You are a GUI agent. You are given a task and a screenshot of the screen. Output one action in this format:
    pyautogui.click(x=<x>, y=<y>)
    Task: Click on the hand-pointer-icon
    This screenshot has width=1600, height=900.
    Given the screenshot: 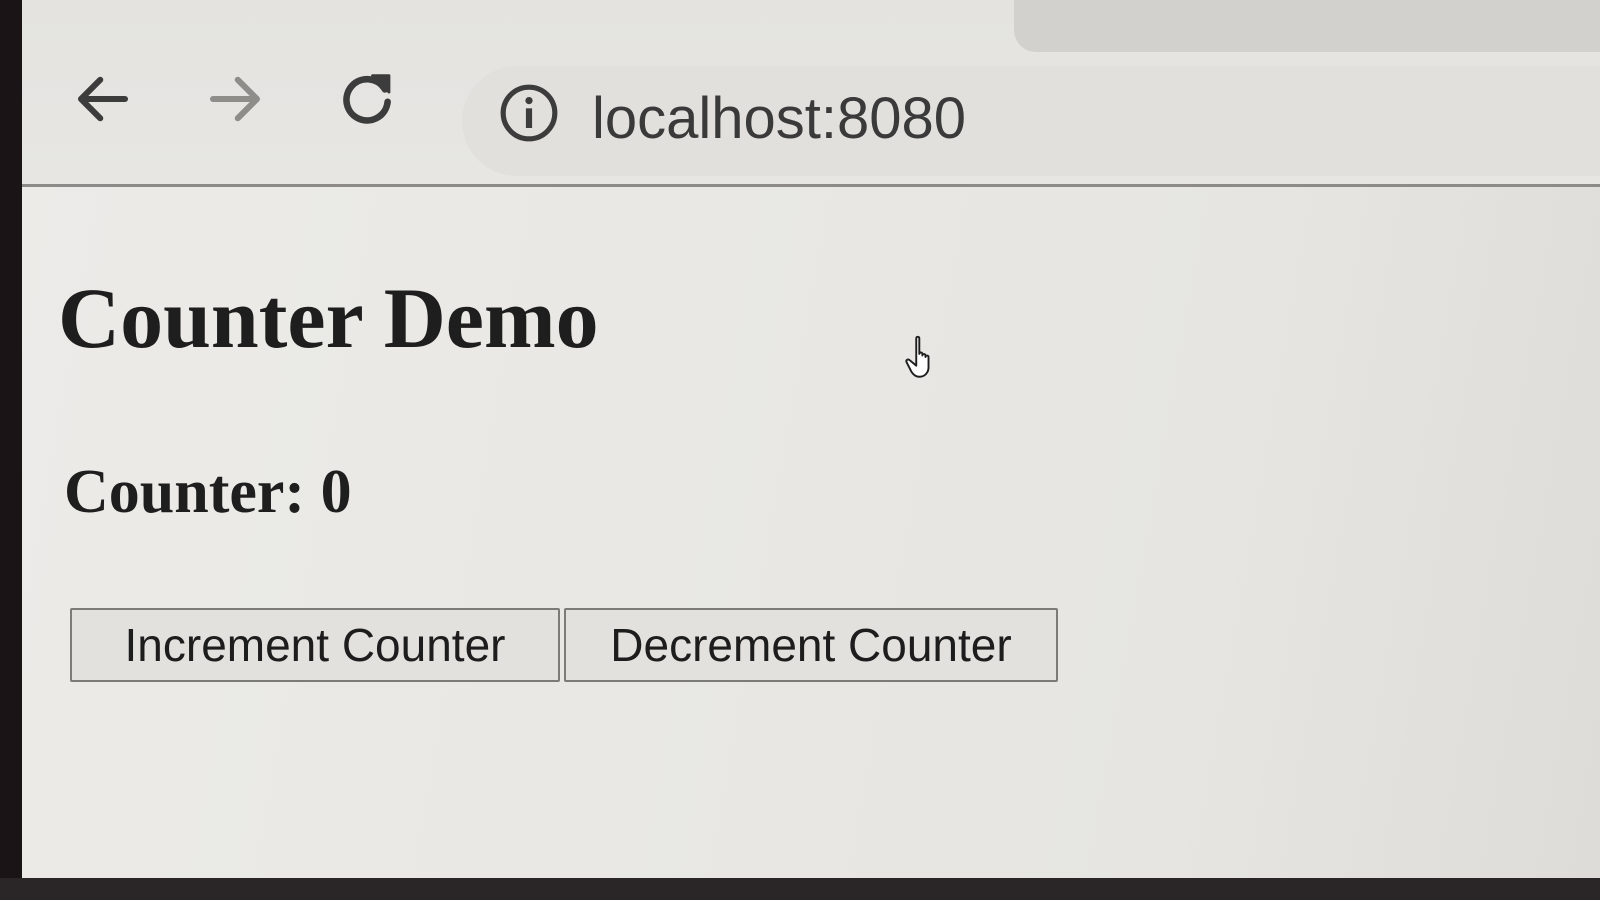 What is the action you would take?
    pyautogui.click(x=917, y=356)
    